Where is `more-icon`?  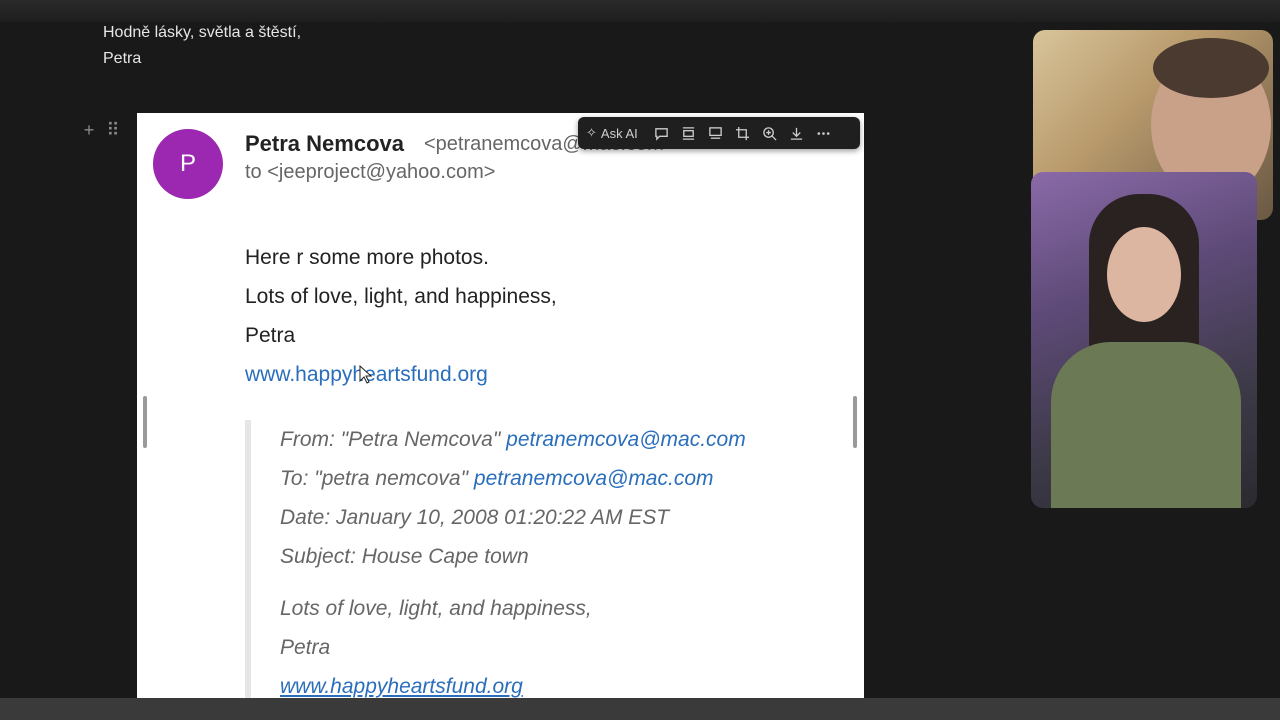 more-icon is located at coordinates (823, 133).